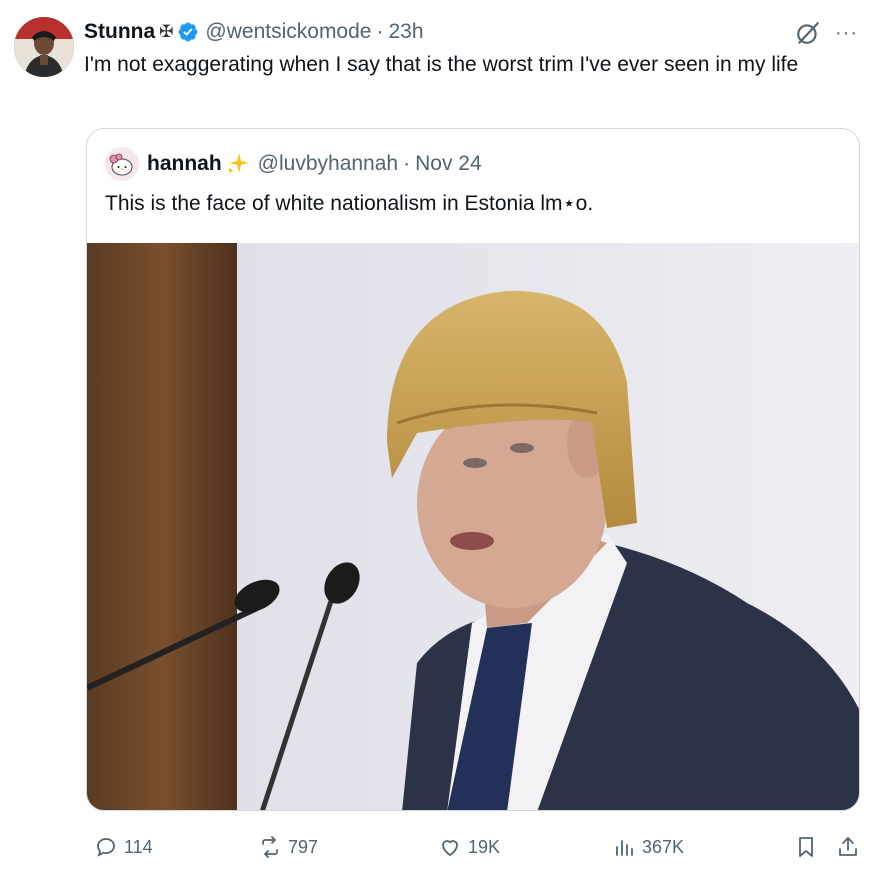 Image resolution: width=876 pixels, height=872 pixels. What do you see at coordinates (484, 846) in the screenshot?
I see `like-count: 19K` at bounding box center [484, 846].